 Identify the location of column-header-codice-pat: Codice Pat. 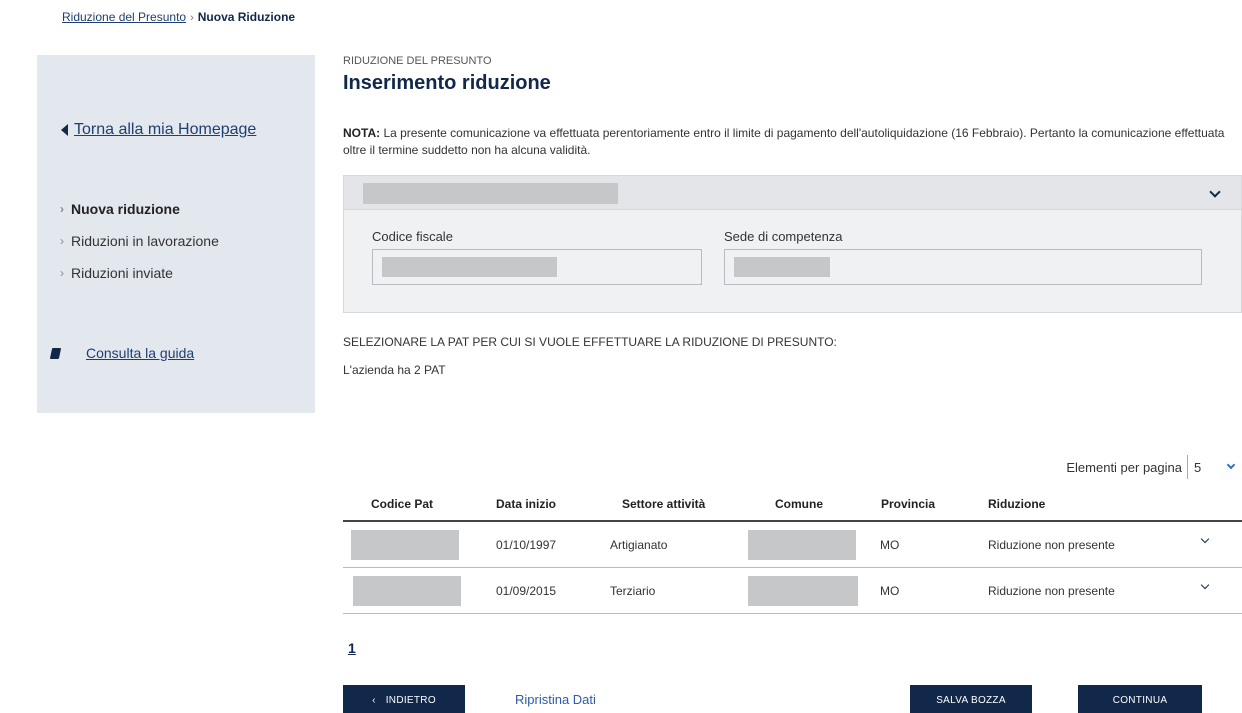
(402, 504).